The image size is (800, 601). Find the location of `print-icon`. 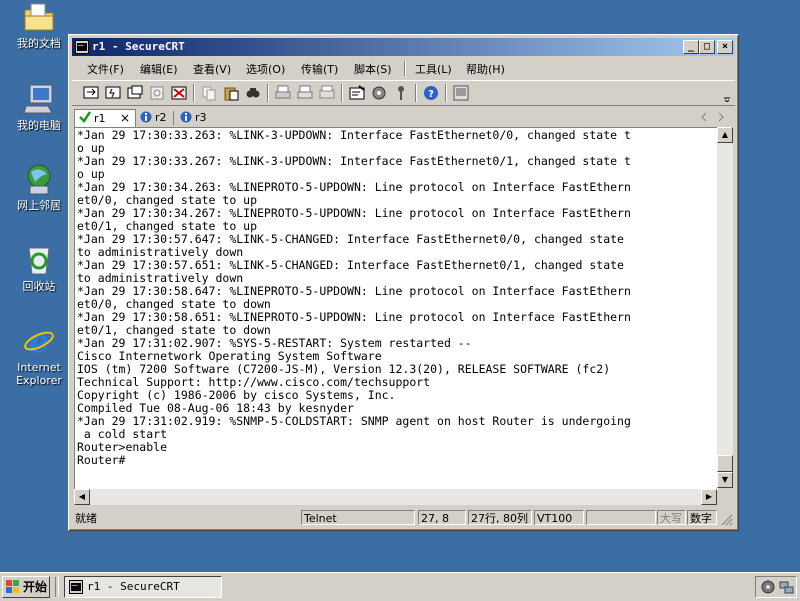

print-icon is located at coordinates (283, 93).